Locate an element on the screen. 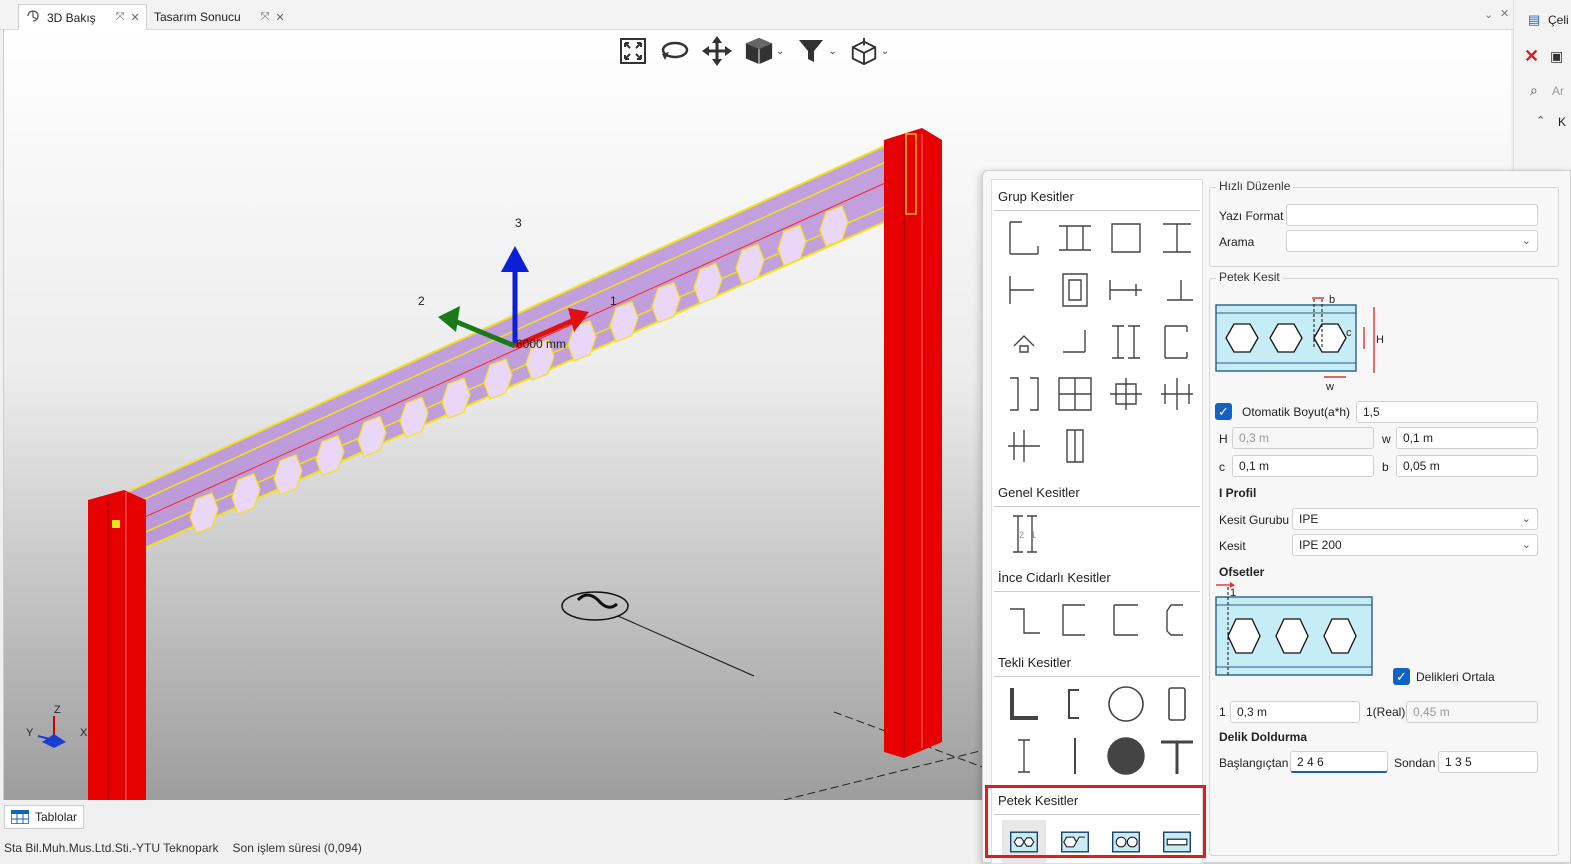 The height and width of the screenshot is (864, 1571). castellated-dimension-diagram is located at coordinates (1295, 337).